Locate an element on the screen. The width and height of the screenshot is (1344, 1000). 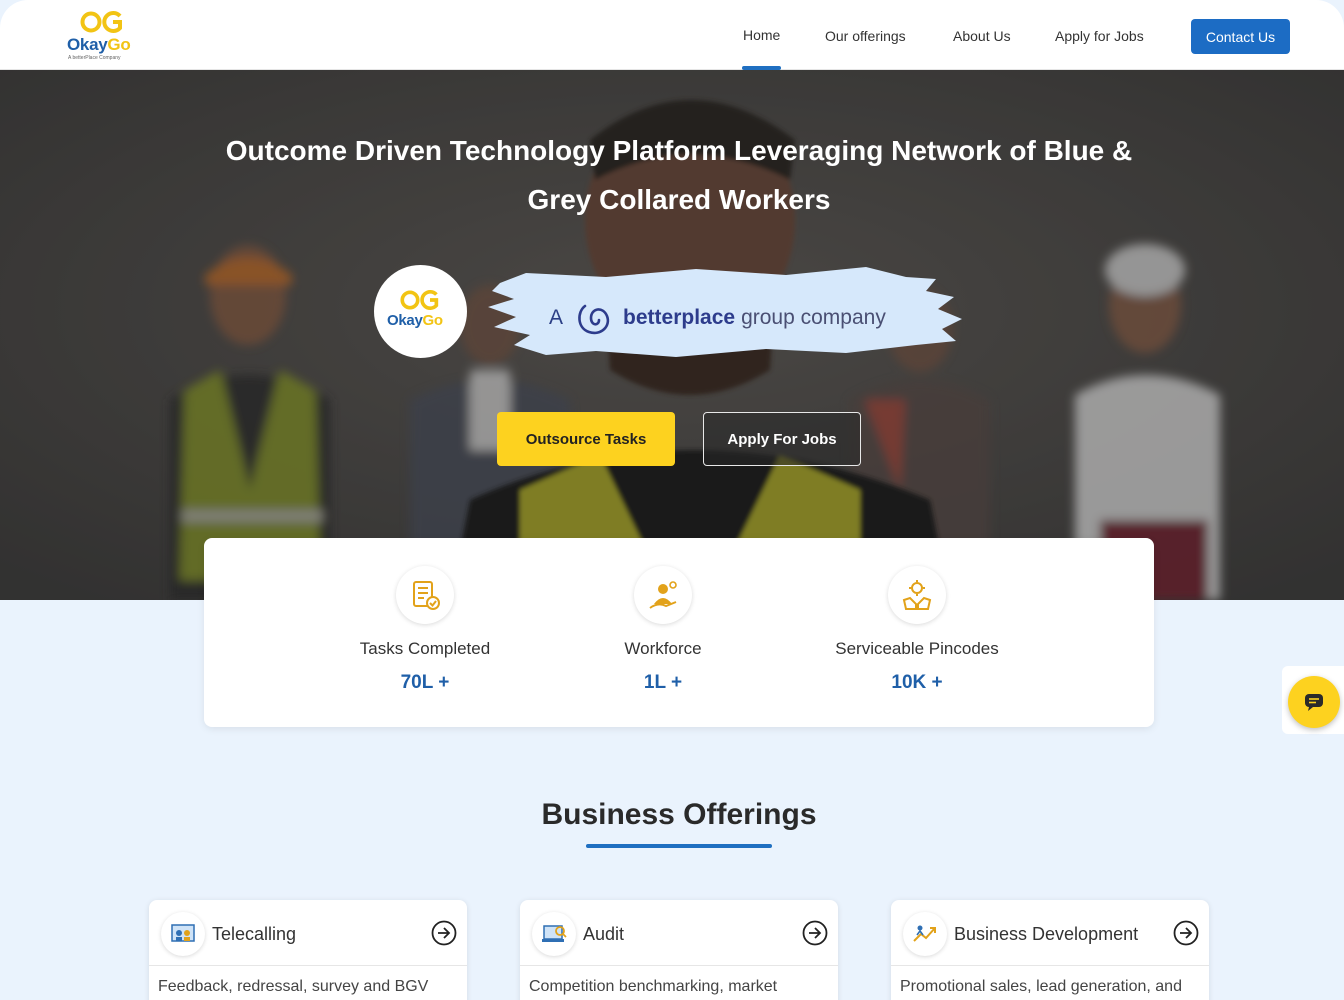
pincode-hands-icon is located at coordinates (917, 595).